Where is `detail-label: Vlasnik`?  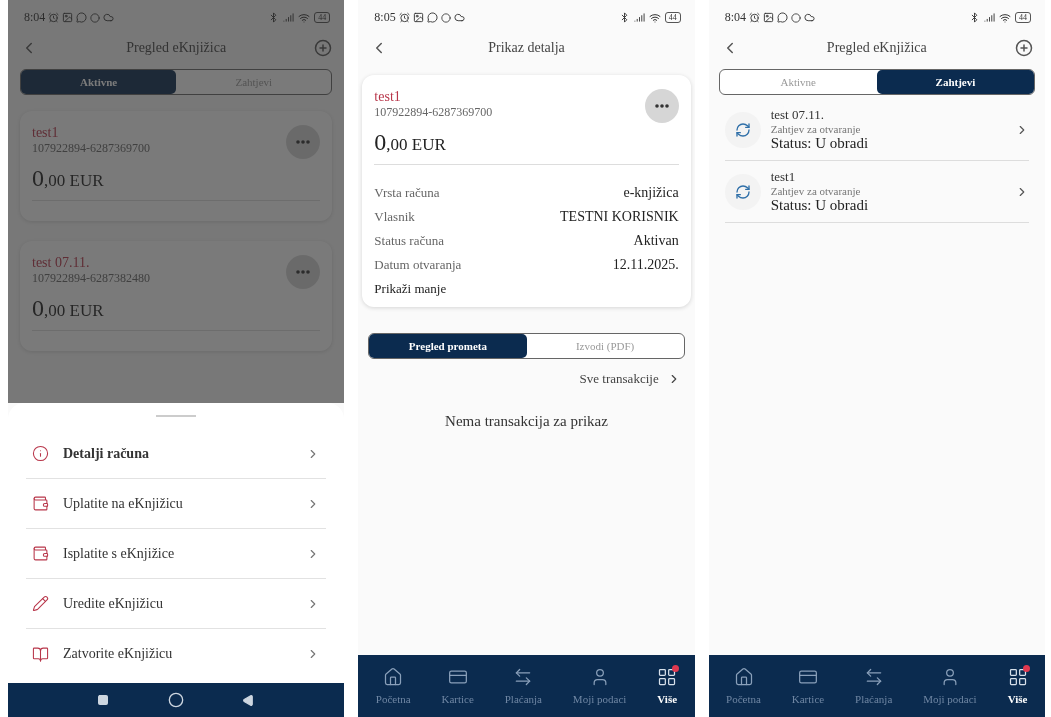 detail-label: Vlasnik is located at coordinates (394, 217).